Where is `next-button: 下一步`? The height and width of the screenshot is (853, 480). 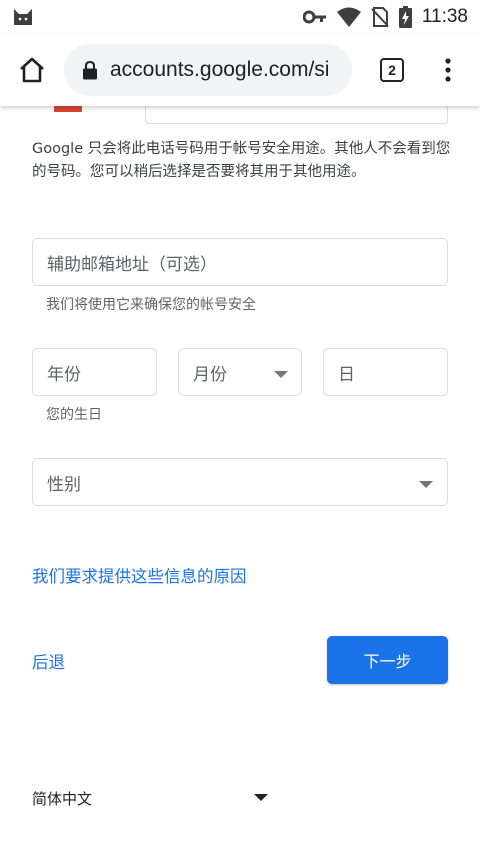
next-button: 下一步 is located at coordinates (387, 660).